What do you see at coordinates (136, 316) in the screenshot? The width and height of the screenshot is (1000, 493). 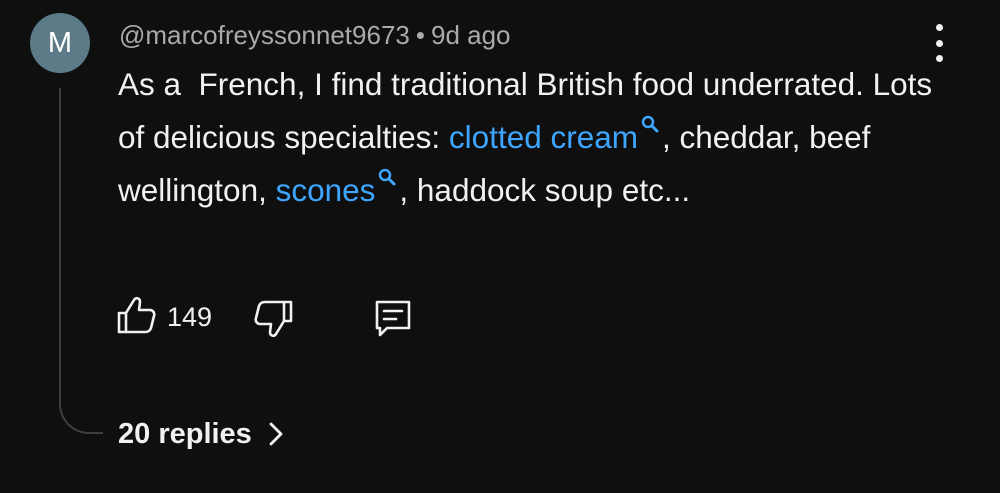 I see `thumbs-up-icon` at bounding box center [136, 316].